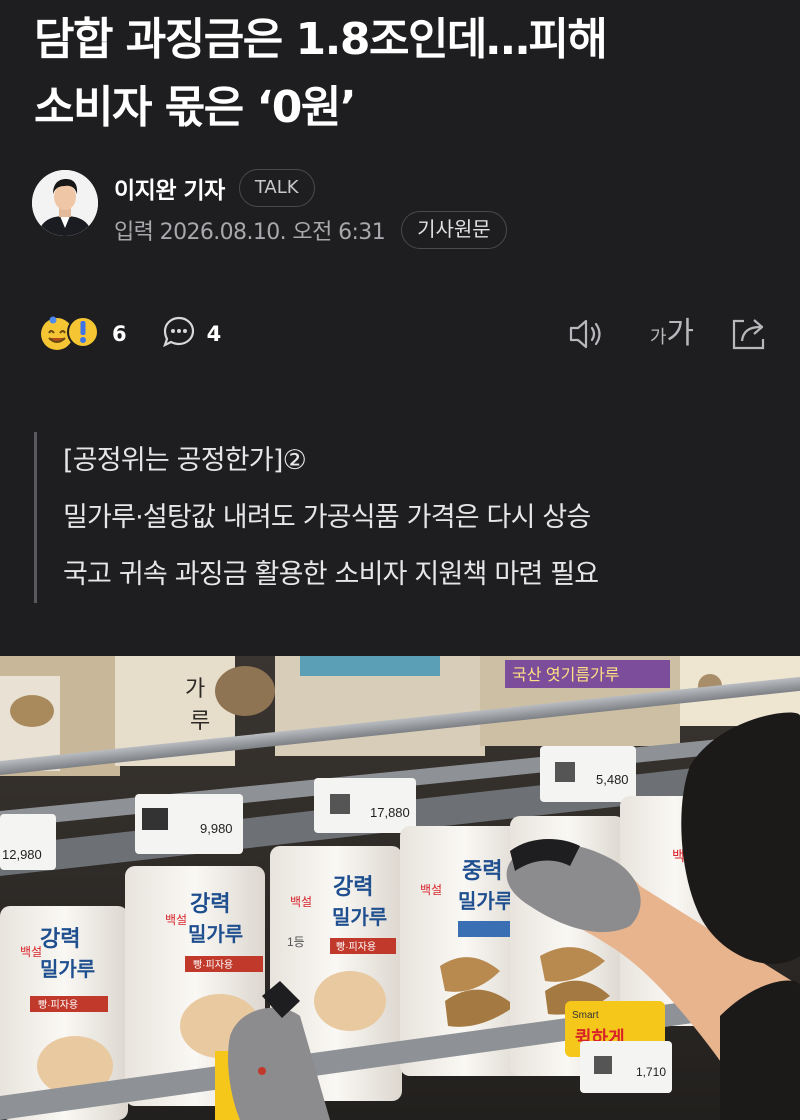 Image resolution: width=800 pixels, height=1120 pixels. What do you see at coordinates (390, 812) in the screenshot?
I see `svg-text: 17,880` at bounding box center [390, 812].